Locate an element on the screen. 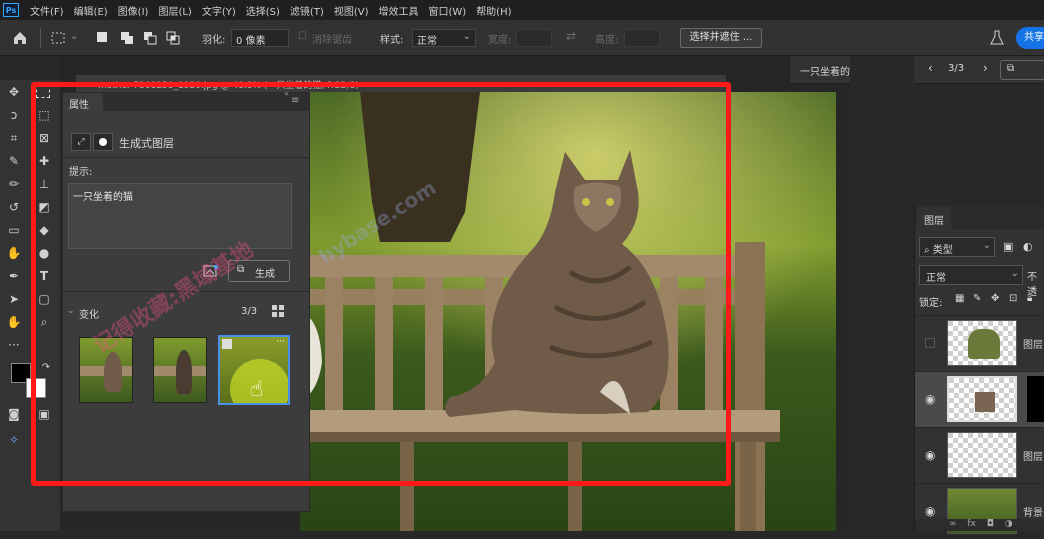  burn-tool-icon: ● is located at coordinates (44, 253).